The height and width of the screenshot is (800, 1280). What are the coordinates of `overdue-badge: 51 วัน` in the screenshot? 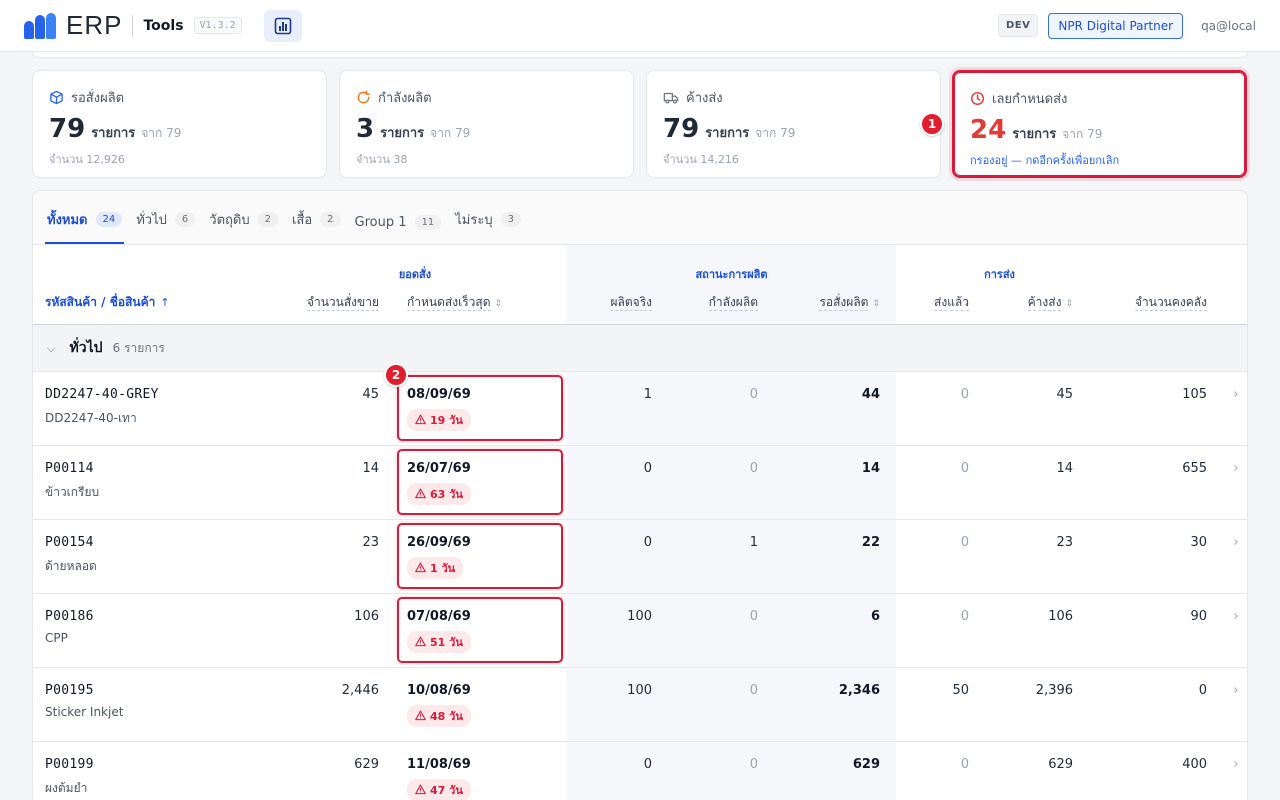 It's located at (439, 641).